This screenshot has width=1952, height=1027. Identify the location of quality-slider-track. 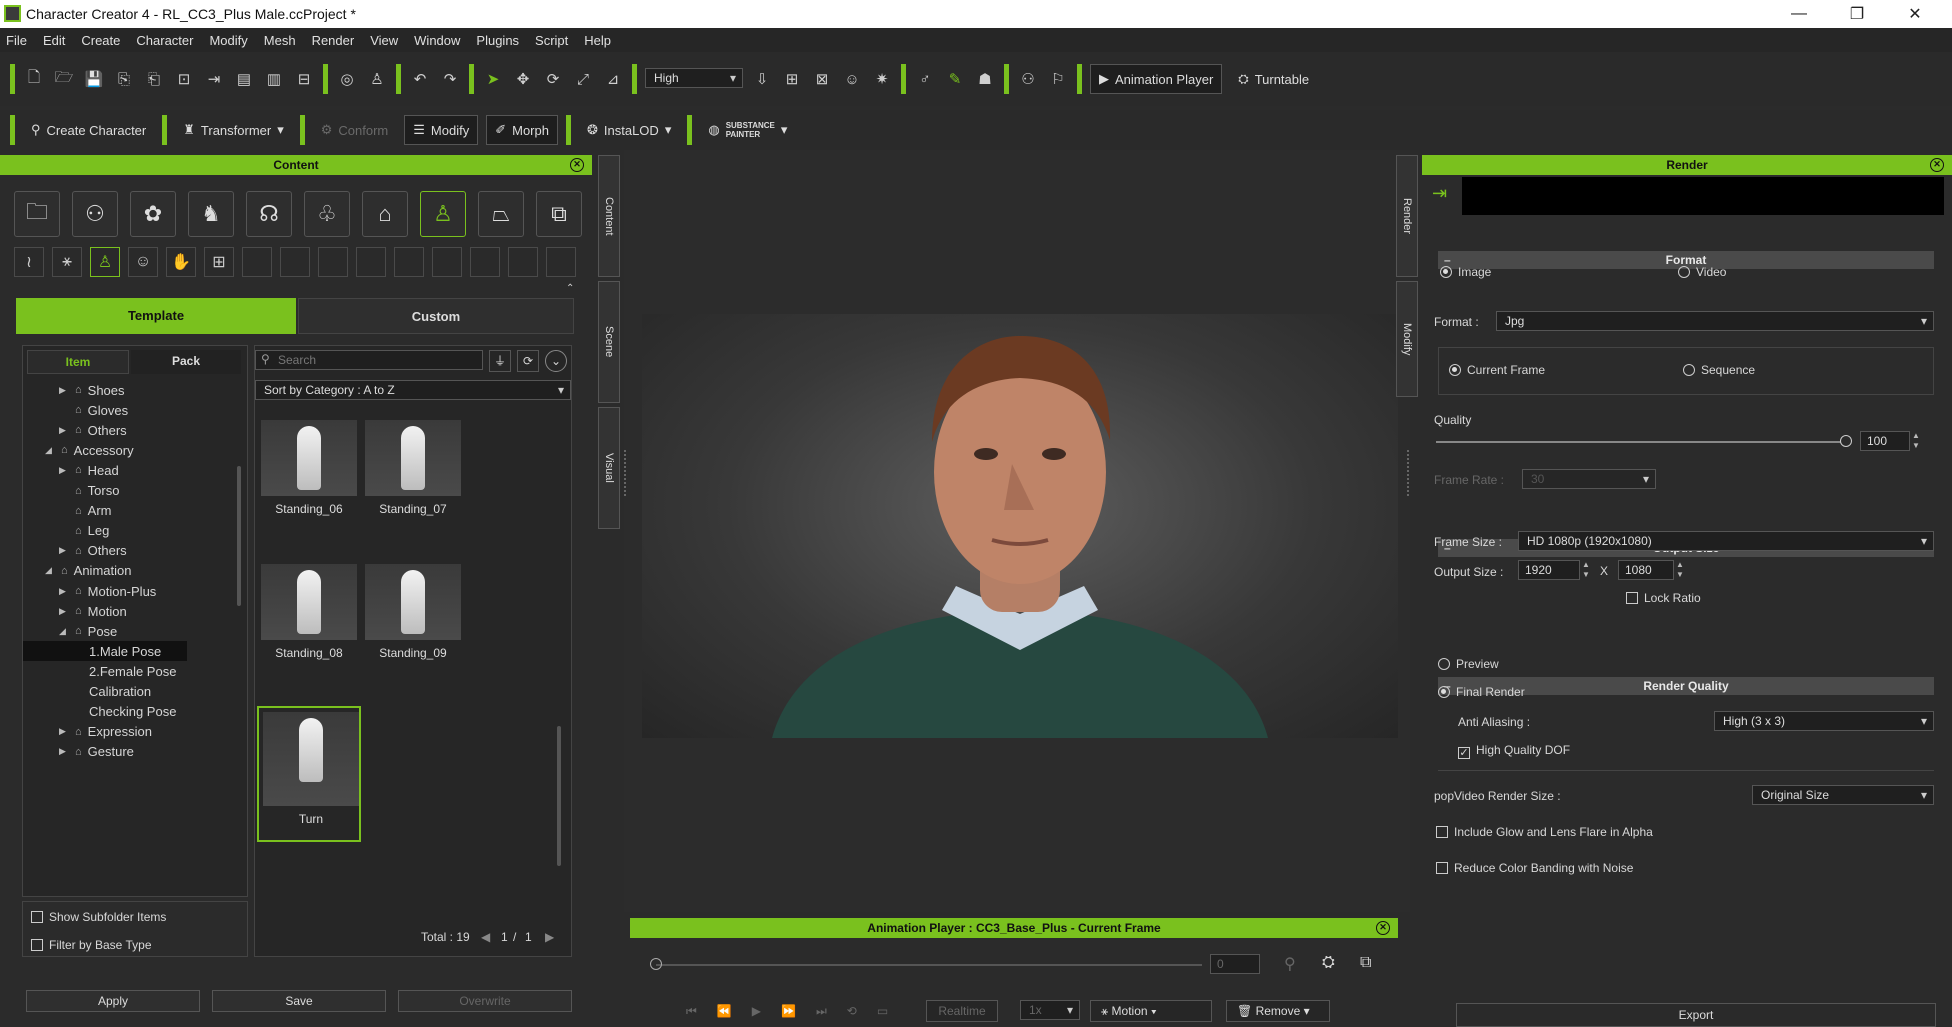
(1641, 442).